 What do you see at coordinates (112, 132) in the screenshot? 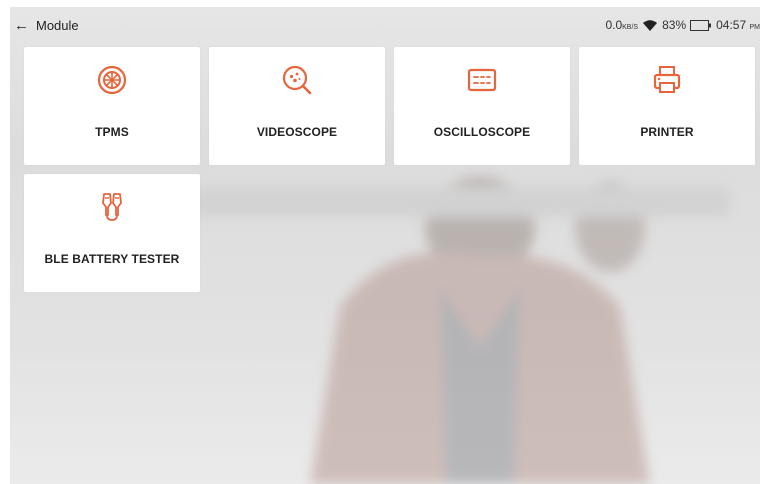
I see `module-label: TPMS` at bounding box center [112, 132].